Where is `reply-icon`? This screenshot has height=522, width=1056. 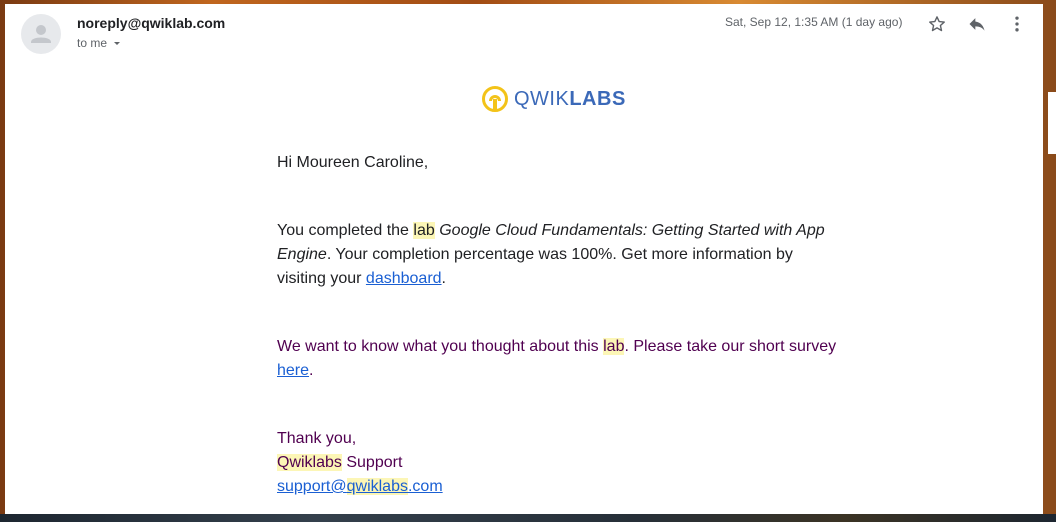
reply-icon is located at coordinates (977, 24).